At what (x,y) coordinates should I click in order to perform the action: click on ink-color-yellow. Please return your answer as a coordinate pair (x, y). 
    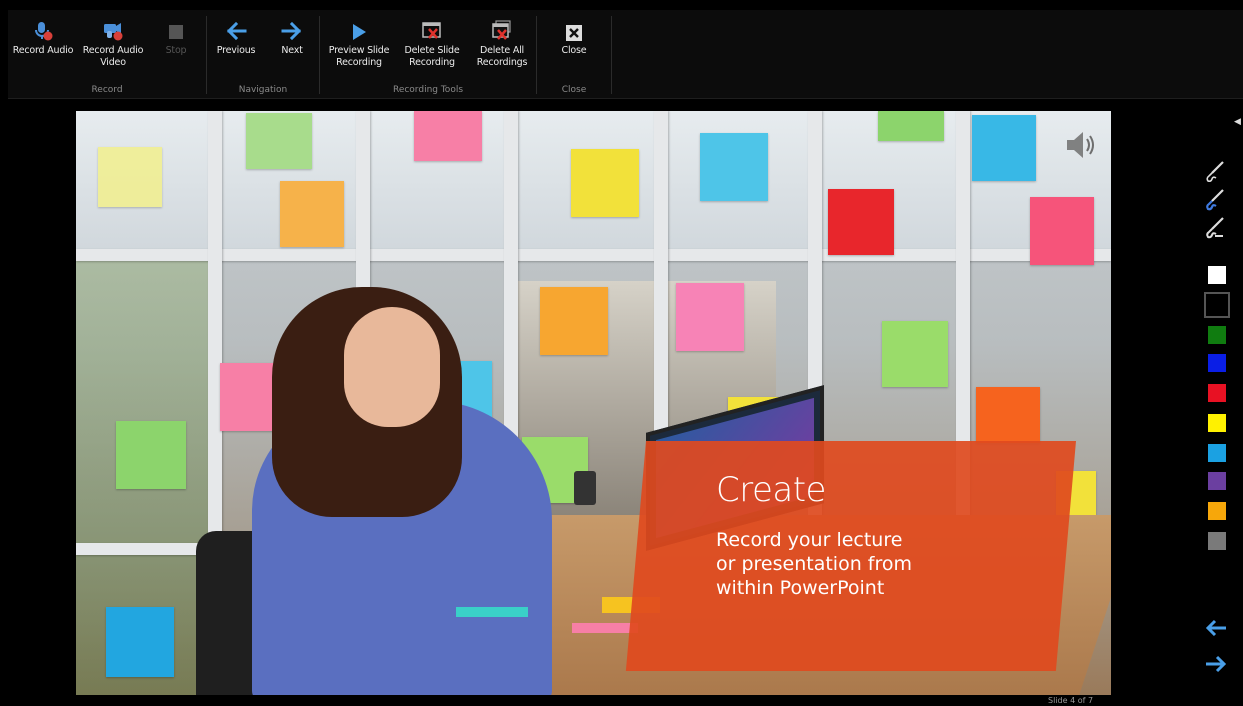
    Looking at the image, I should click on (1217, 423).